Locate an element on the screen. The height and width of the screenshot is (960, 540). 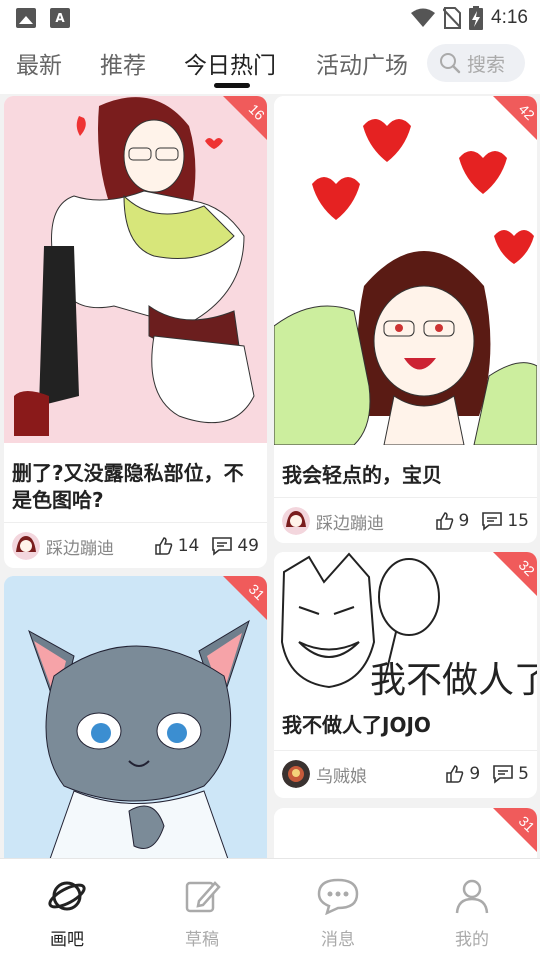
nav-label: 消息 is located at coordinates (338, 940).